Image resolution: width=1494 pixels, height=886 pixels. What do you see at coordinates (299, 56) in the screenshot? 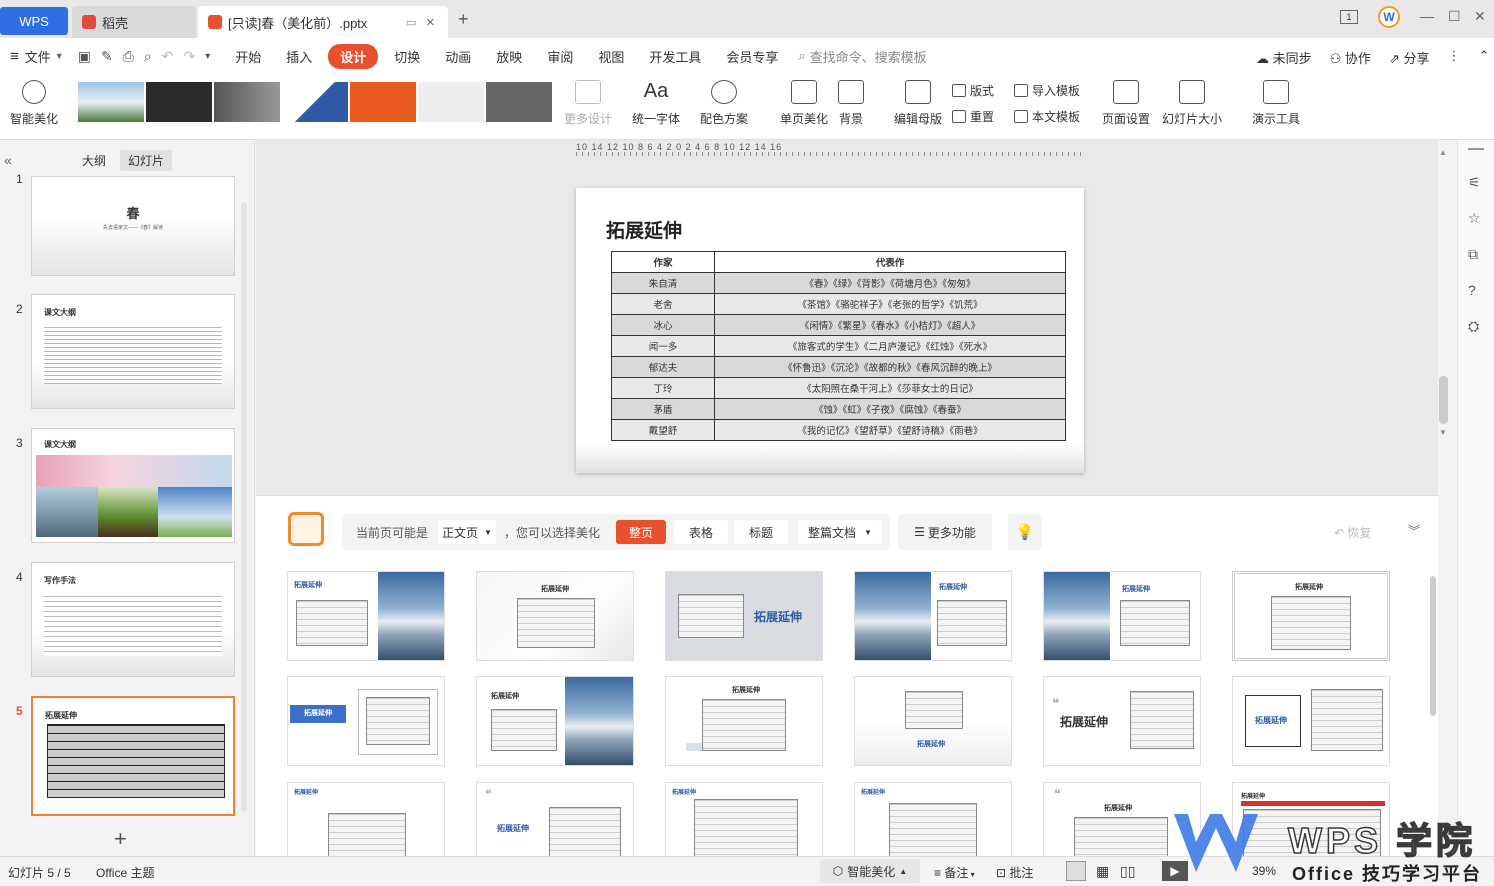
I see `menu-insert: 插入` at bounding box center [299, 56].